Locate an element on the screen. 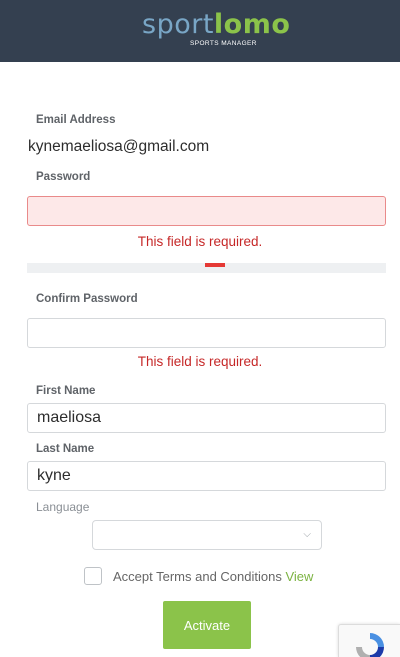 The image size is (400, 657). confirm-password-error: This field is required. is located at coordinates (200, 361).